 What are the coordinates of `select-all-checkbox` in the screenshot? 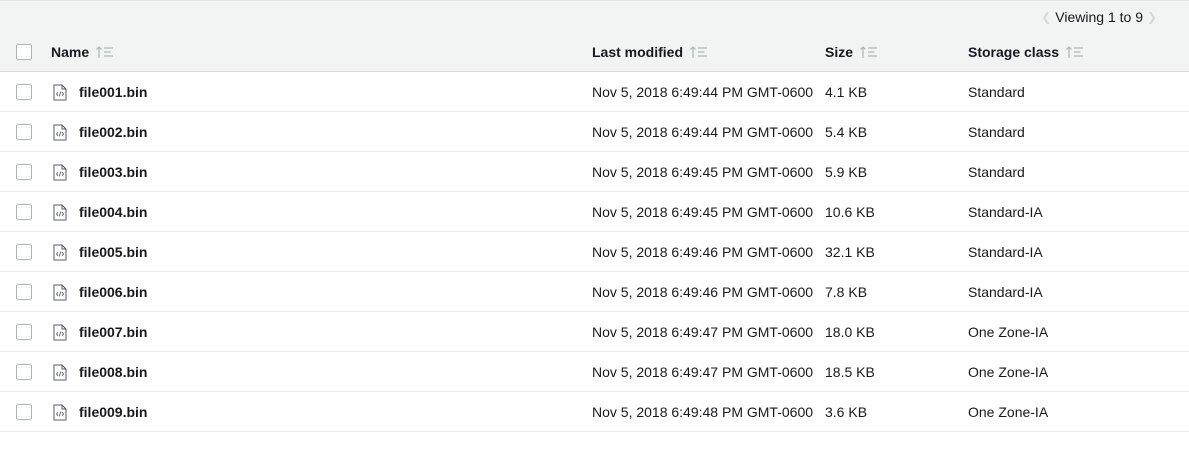 It's located at (24, 52).